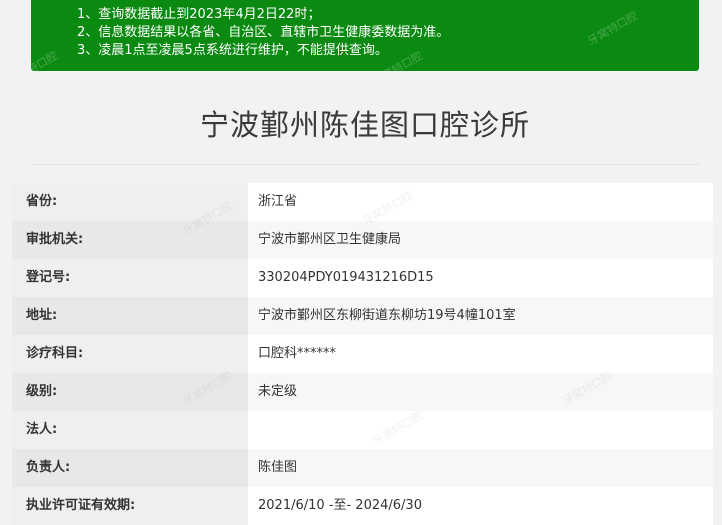 Image resolution: width=722 pixels, height=525 pixels. I want to click on table-row-legal-person: 法人:, so click(362, 430).